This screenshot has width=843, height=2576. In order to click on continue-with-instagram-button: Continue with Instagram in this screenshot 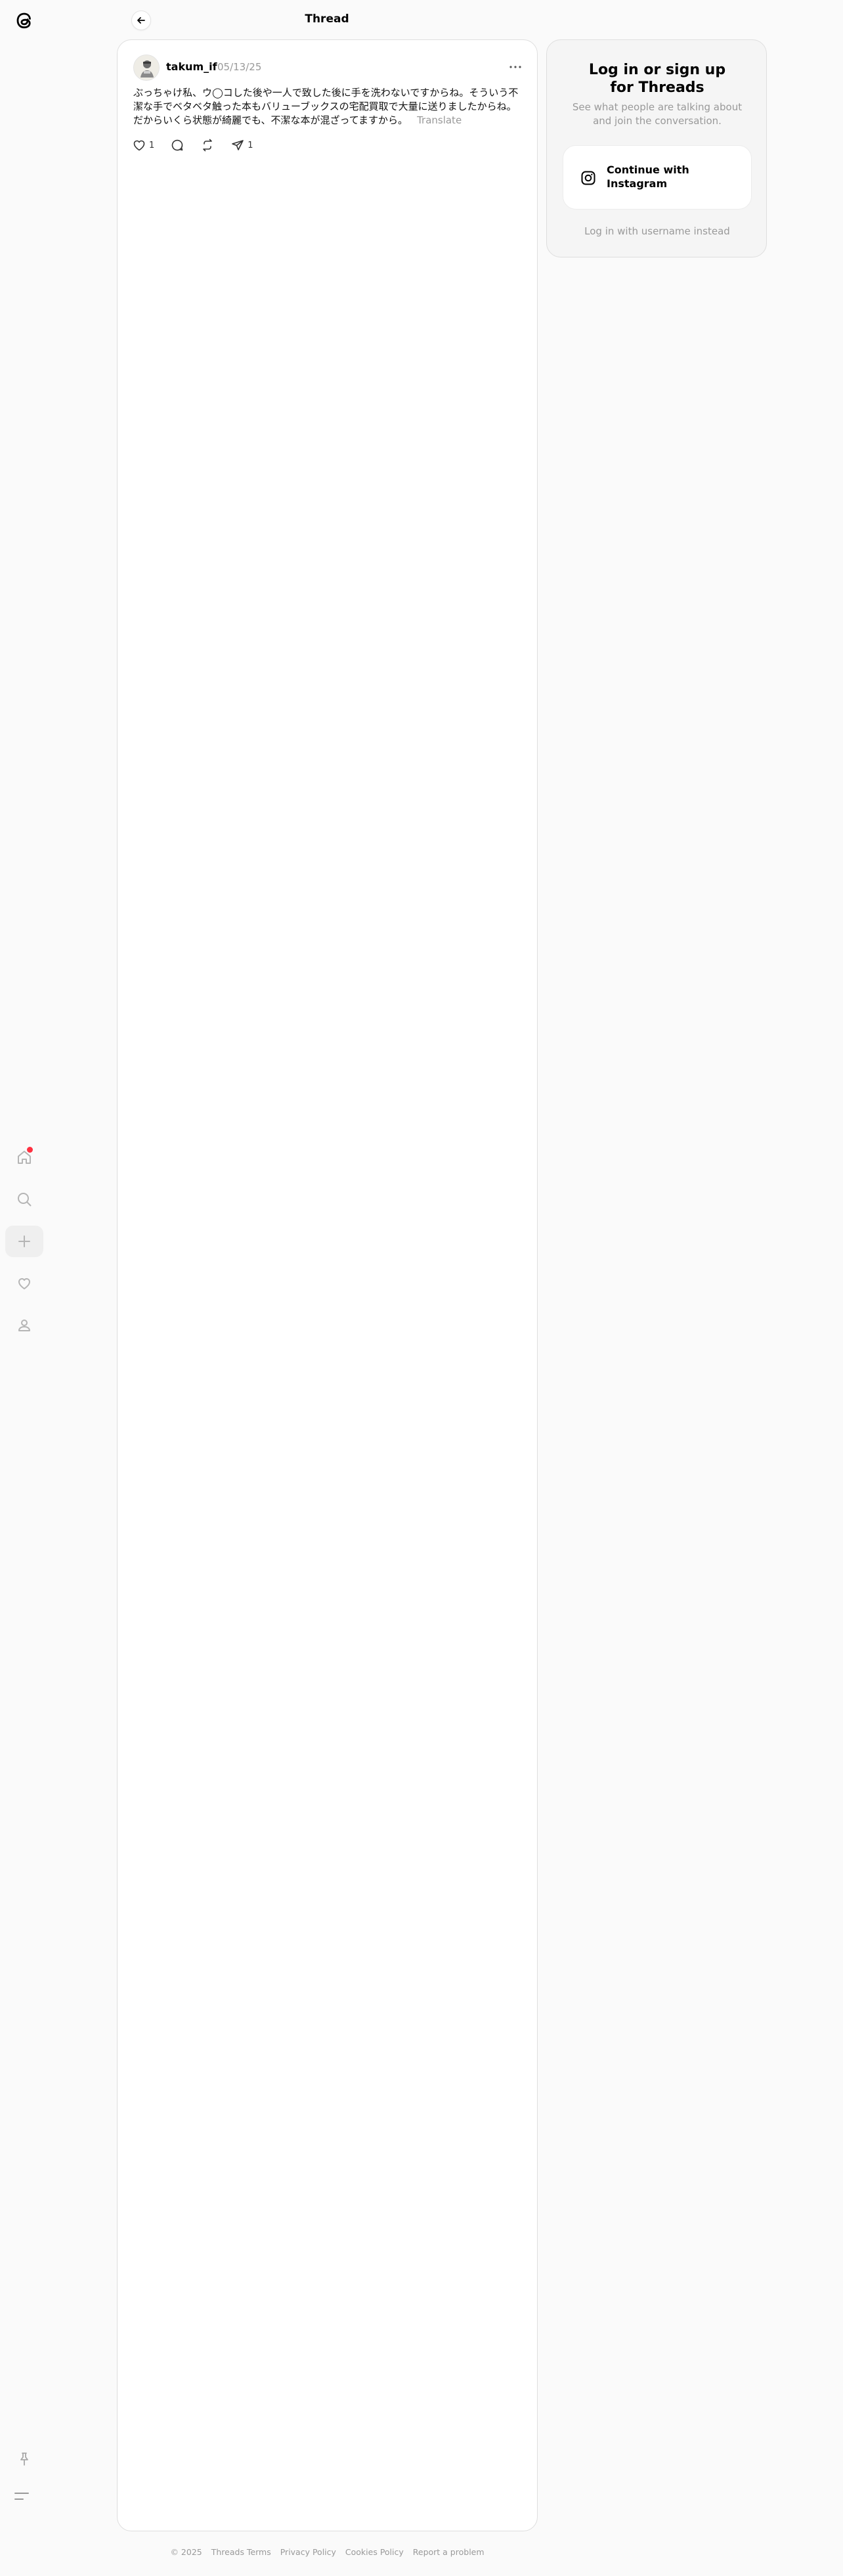, I will do `click(657, 177)`.